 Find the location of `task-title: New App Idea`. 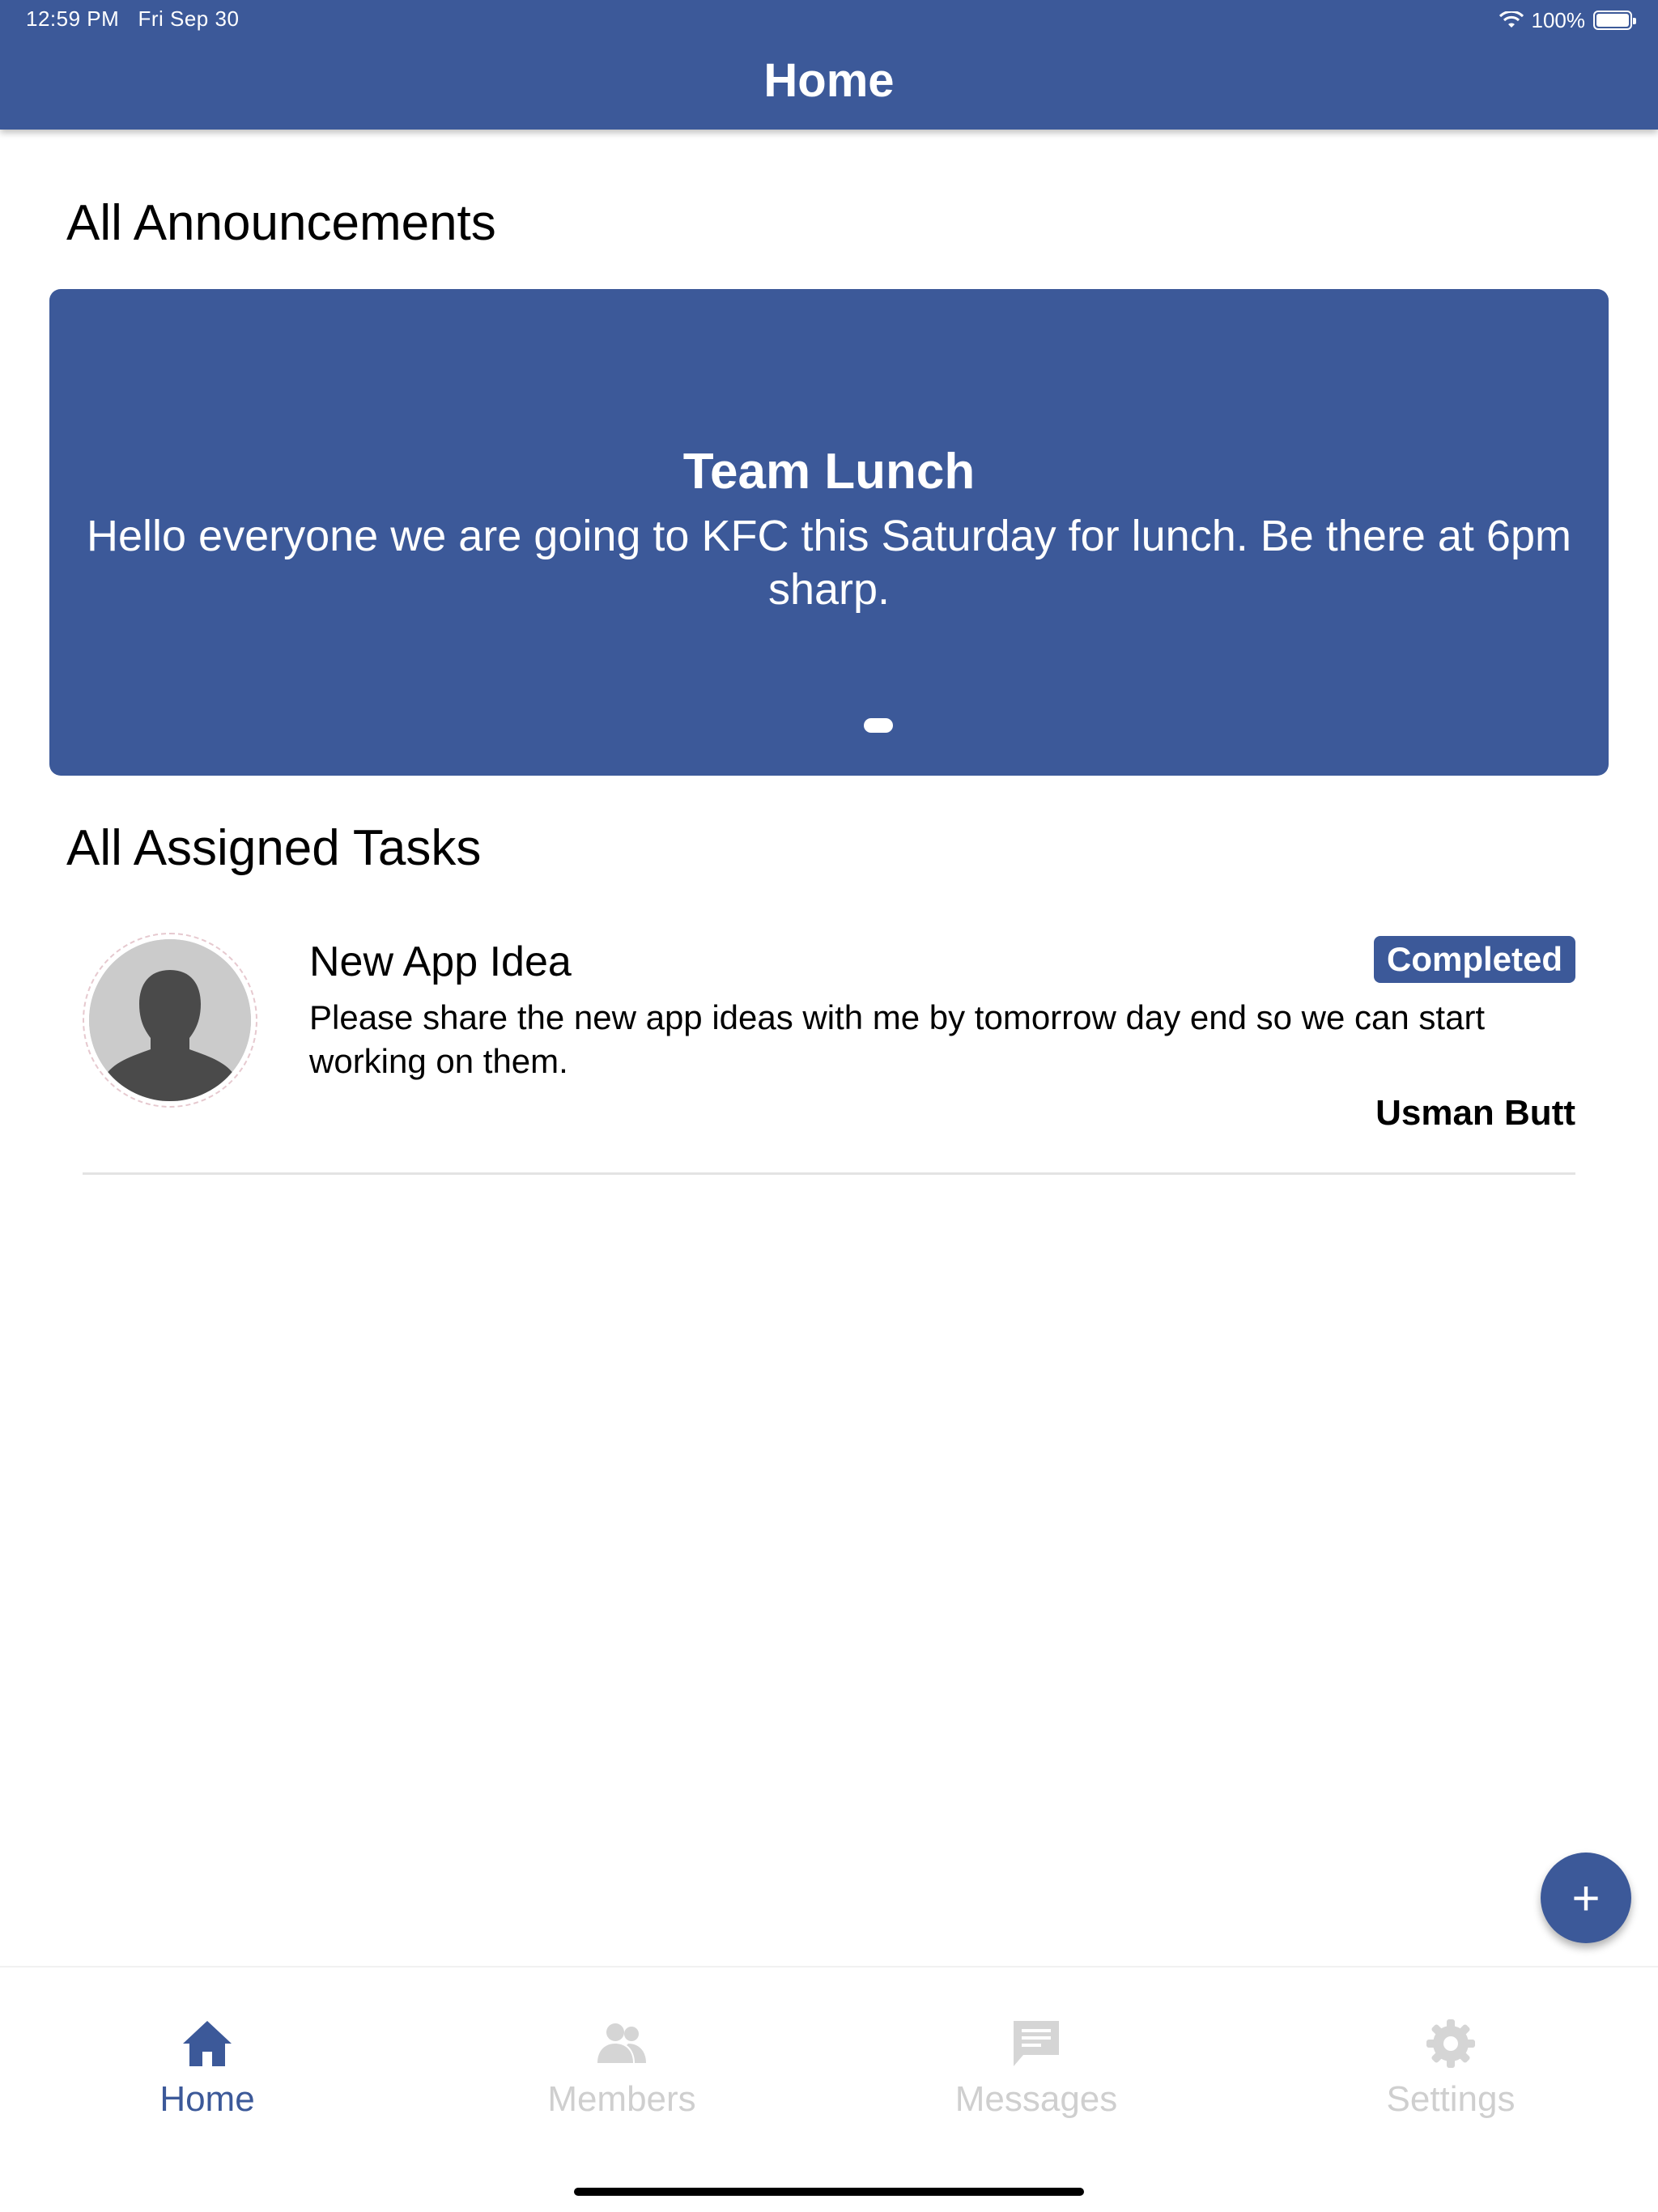

task-title: New App Idea is located at coordinates (440, 961).